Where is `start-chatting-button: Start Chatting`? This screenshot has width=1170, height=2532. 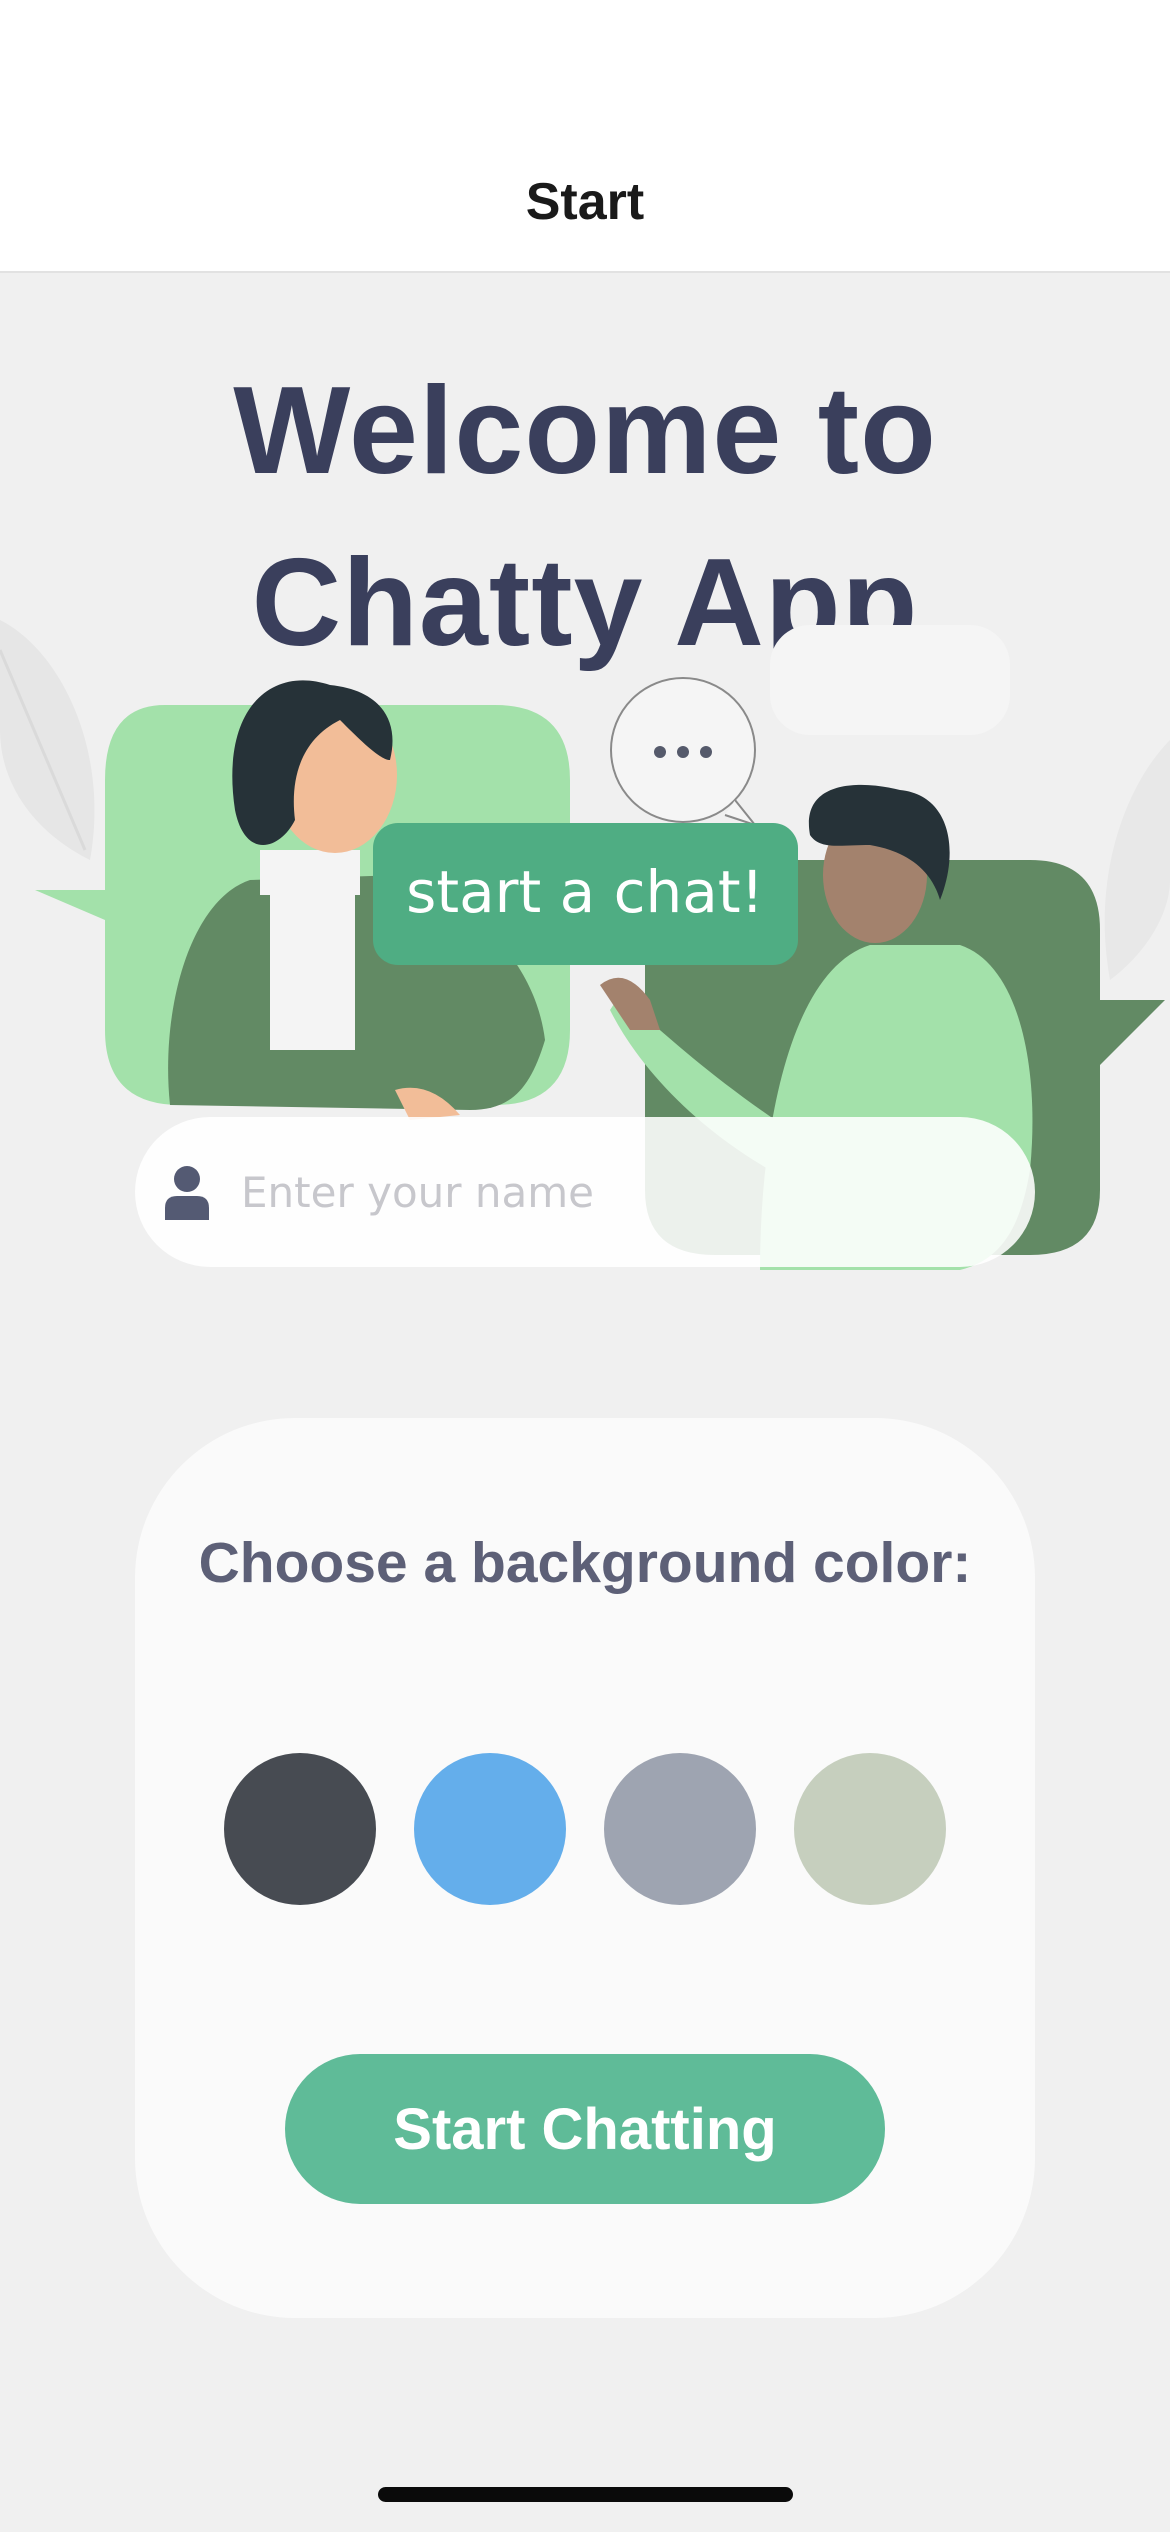 start-chatting-button: Start Chatting is located at coordinates (585, 2129).